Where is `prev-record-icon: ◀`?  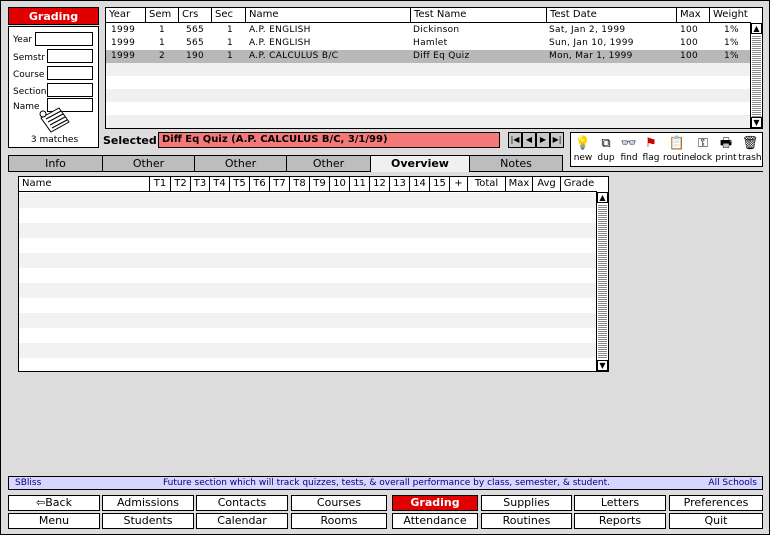 prev-record-icon: ◀ is located at coordinates (529, 140).